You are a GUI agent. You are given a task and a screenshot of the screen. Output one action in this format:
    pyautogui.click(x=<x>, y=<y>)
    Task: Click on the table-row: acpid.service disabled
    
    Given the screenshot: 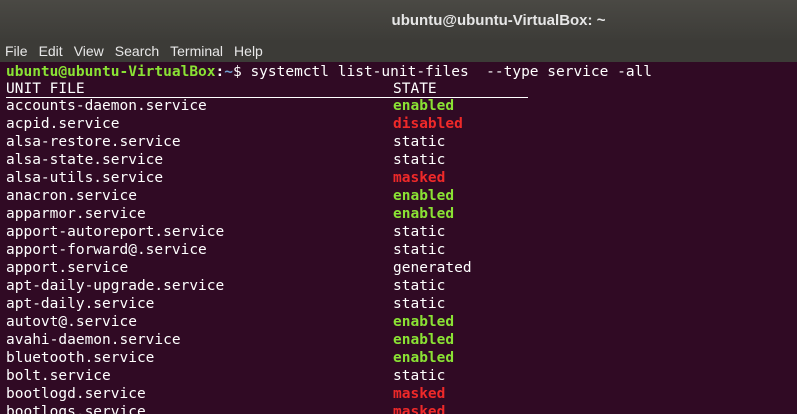 What is the action you would take?
    pyautogui.click(x=396, y=124)
    